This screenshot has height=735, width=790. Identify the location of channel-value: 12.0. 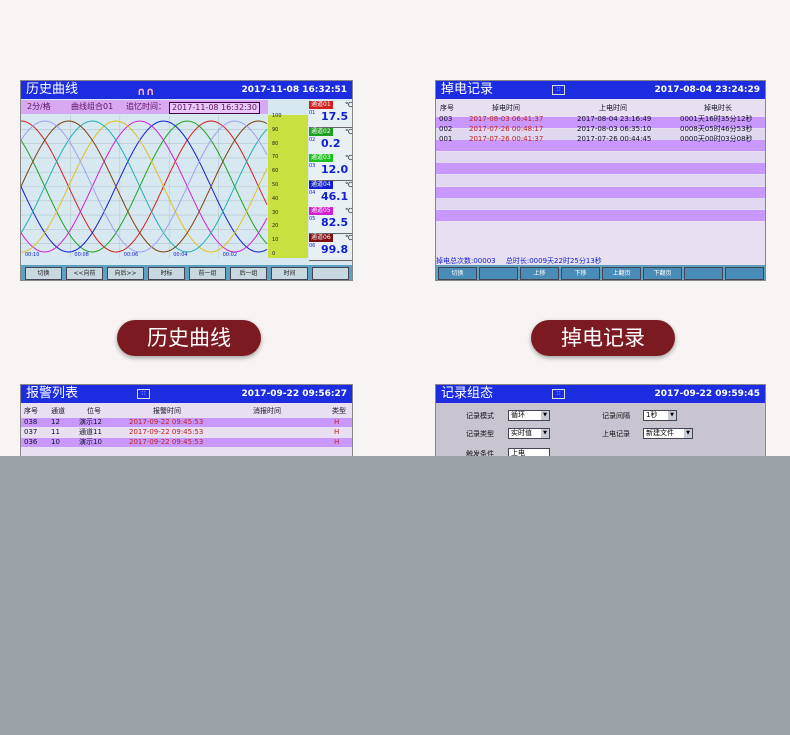
(335, 169).